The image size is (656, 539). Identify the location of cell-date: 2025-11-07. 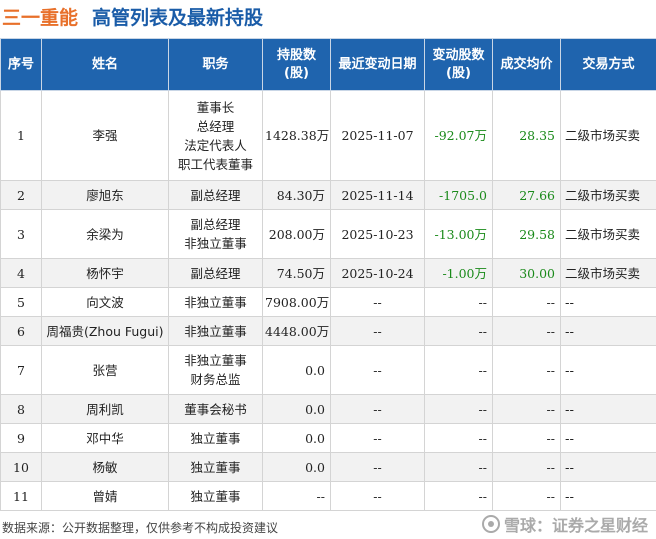
(377, 135).